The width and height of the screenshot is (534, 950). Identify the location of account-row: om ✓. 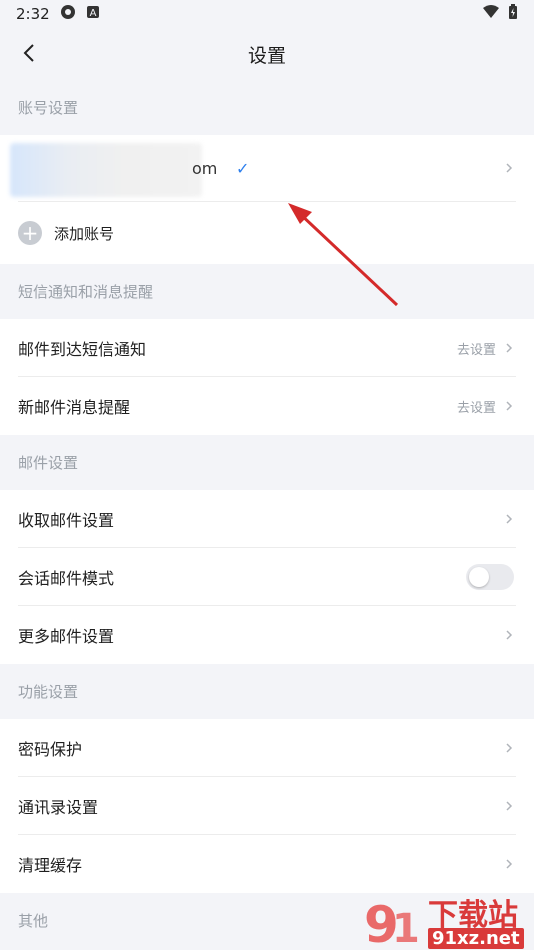
(267, 168).